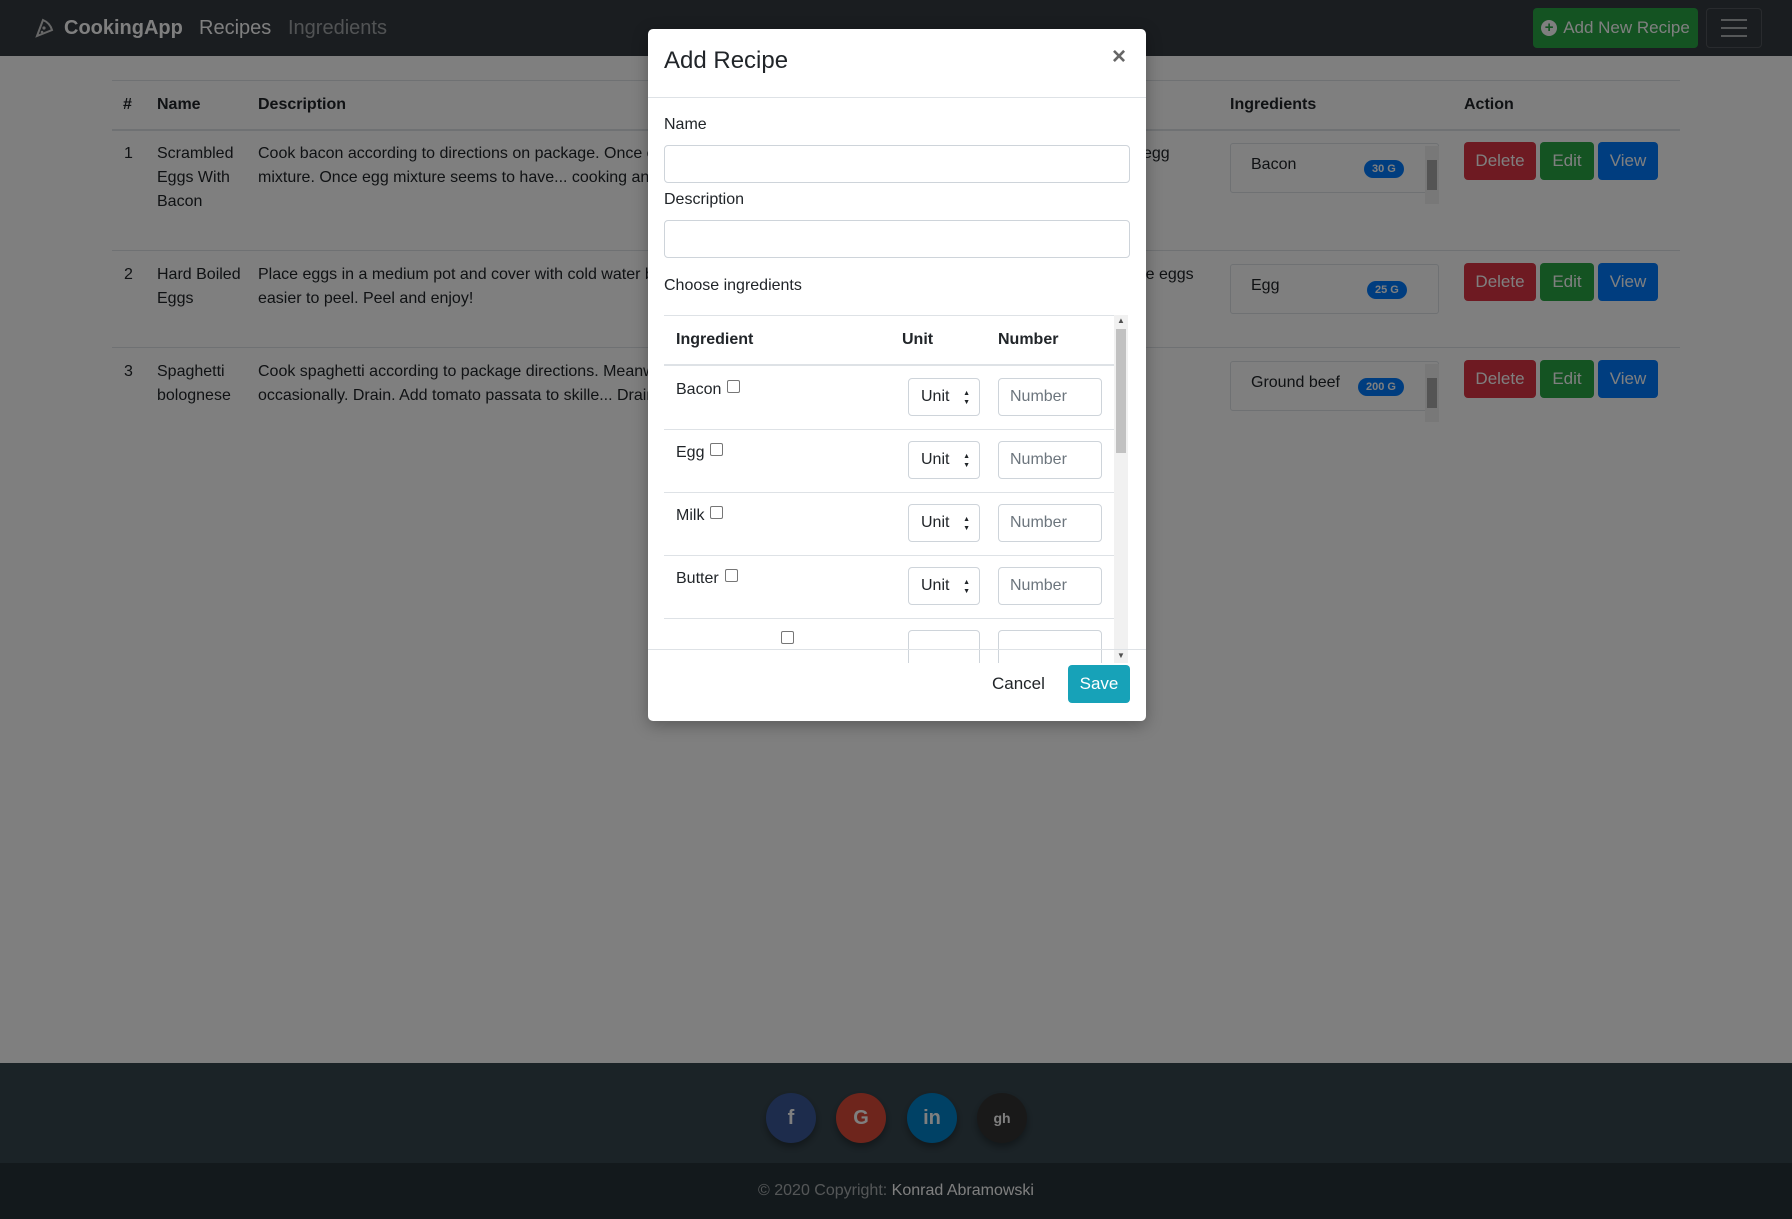  I want to click on description-input, so click(897, 239).